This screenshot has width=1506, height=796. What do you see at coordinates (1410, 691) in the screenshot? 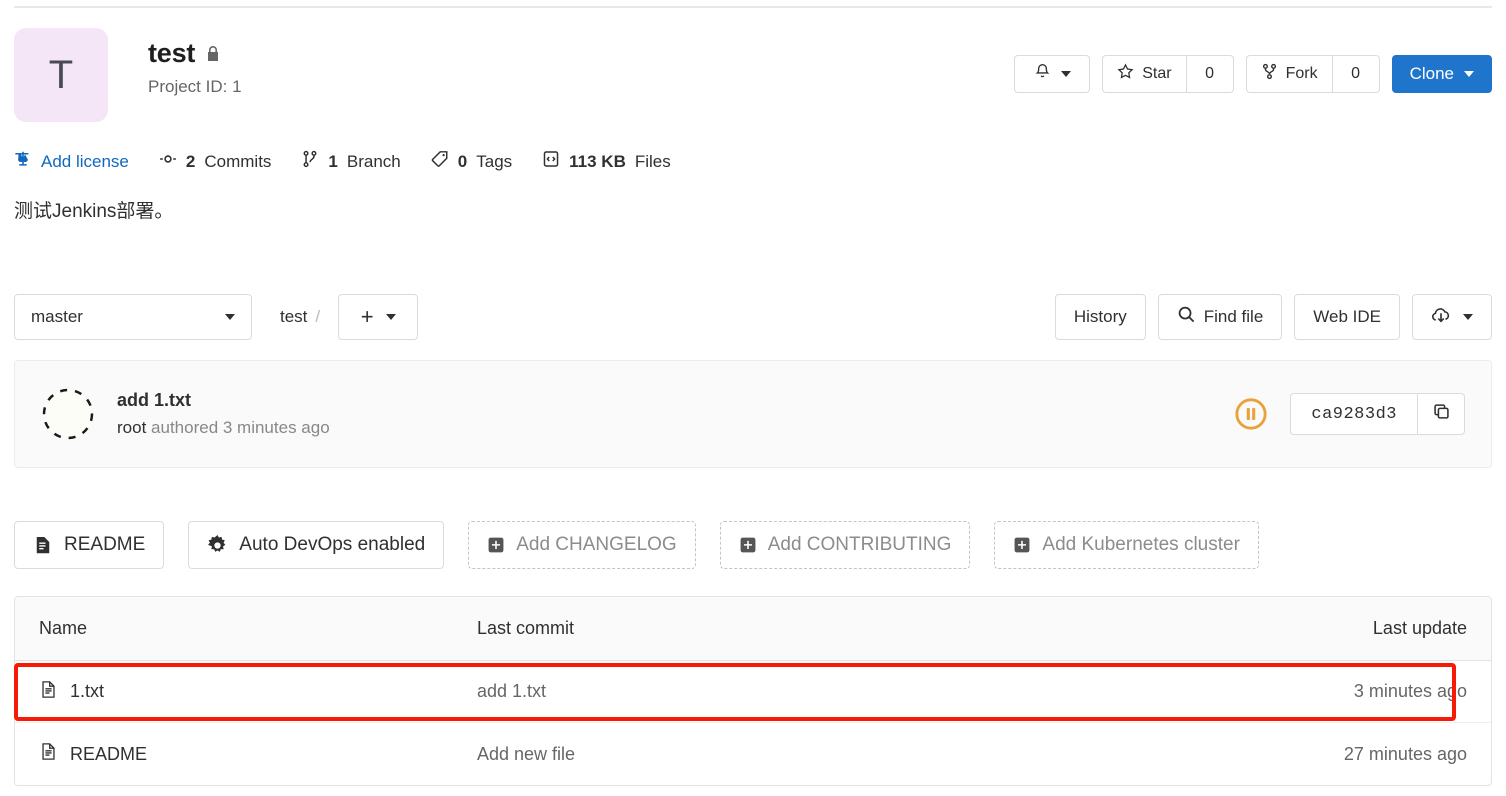
I see `file-last-update: 3 minutes ago` at bounding box center [1410, 691].